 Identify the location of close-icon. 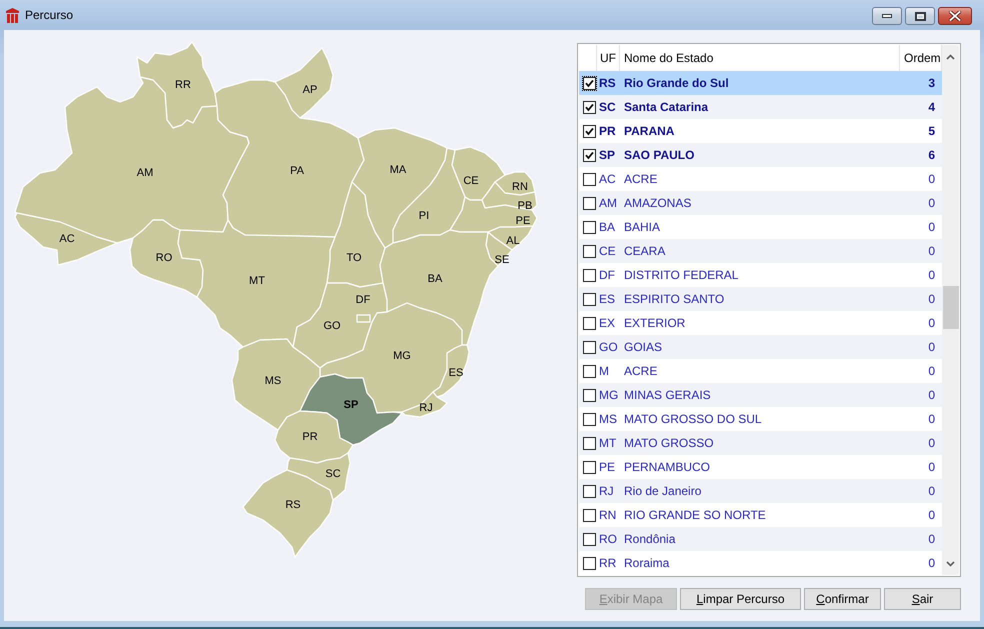
(955, 16).